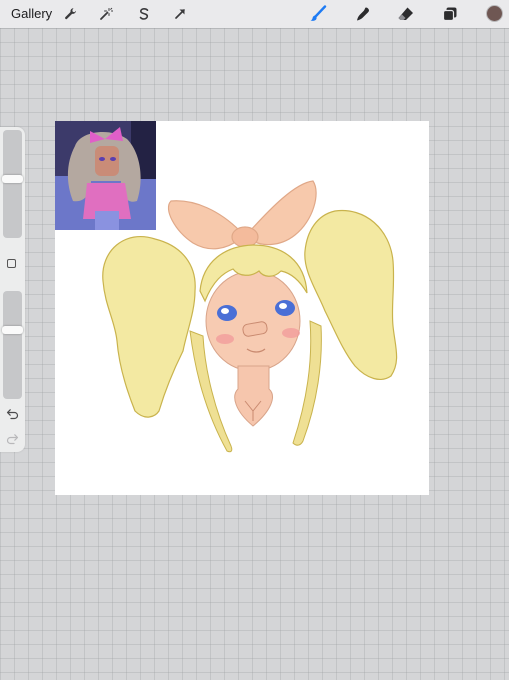 Image resolution: width=509 pixels, height=680 pixels. I want to click on neck, so click(253, 396).